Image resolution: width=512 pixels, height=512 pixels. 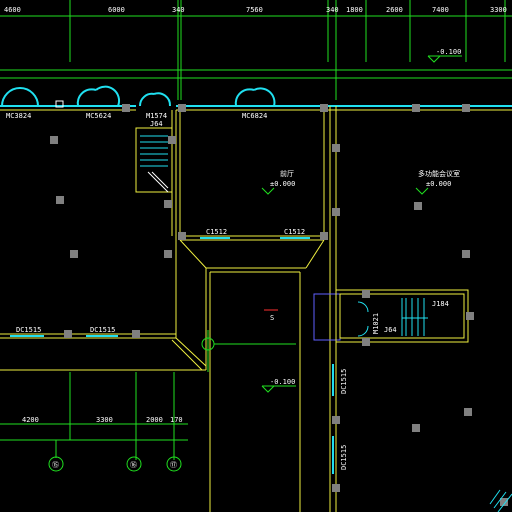 I want to click on stair-right-block, so click(x=391, y=316).